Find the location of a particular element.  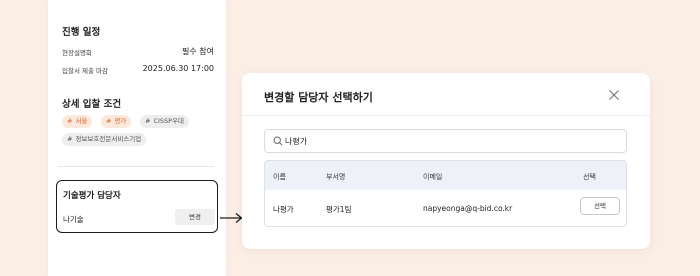

tag-cissp: # CISSP우대 is located at coordinates (165, 121).